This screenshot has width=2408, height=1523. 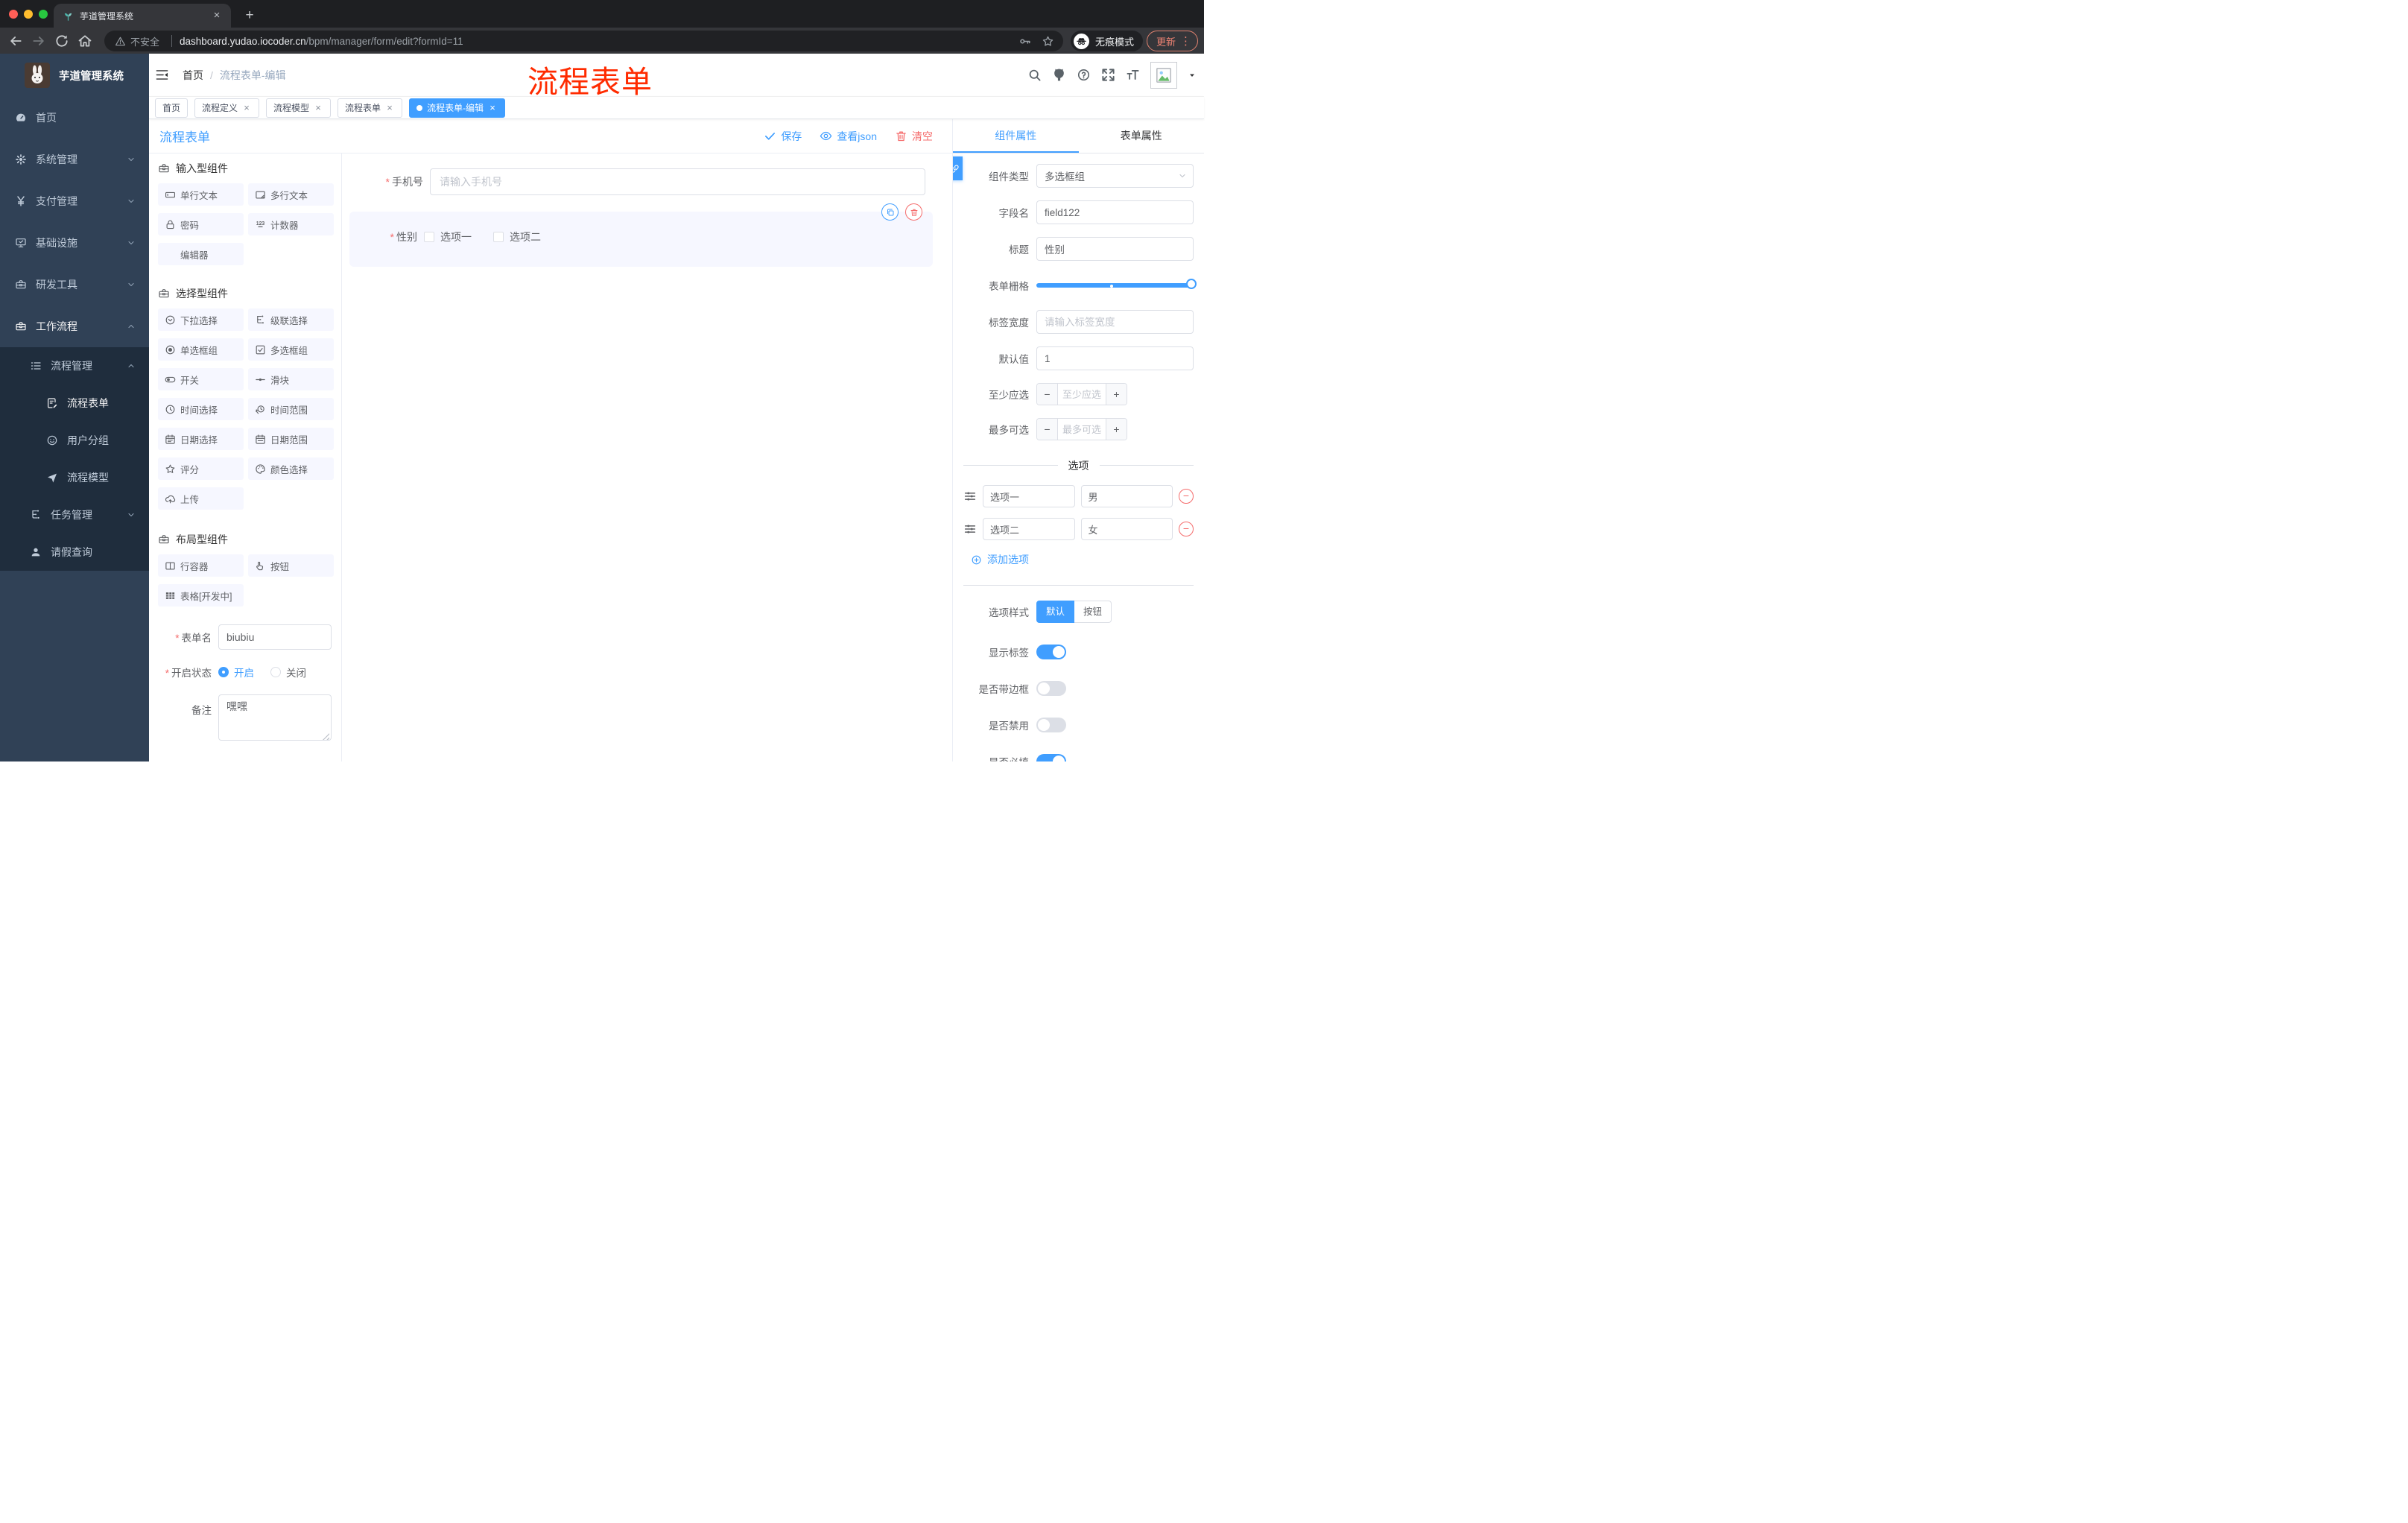 What do you see at coordinates (144, 41) in the screenshot?
I see `security-label: 不安全` at bounding box center [144, 41].